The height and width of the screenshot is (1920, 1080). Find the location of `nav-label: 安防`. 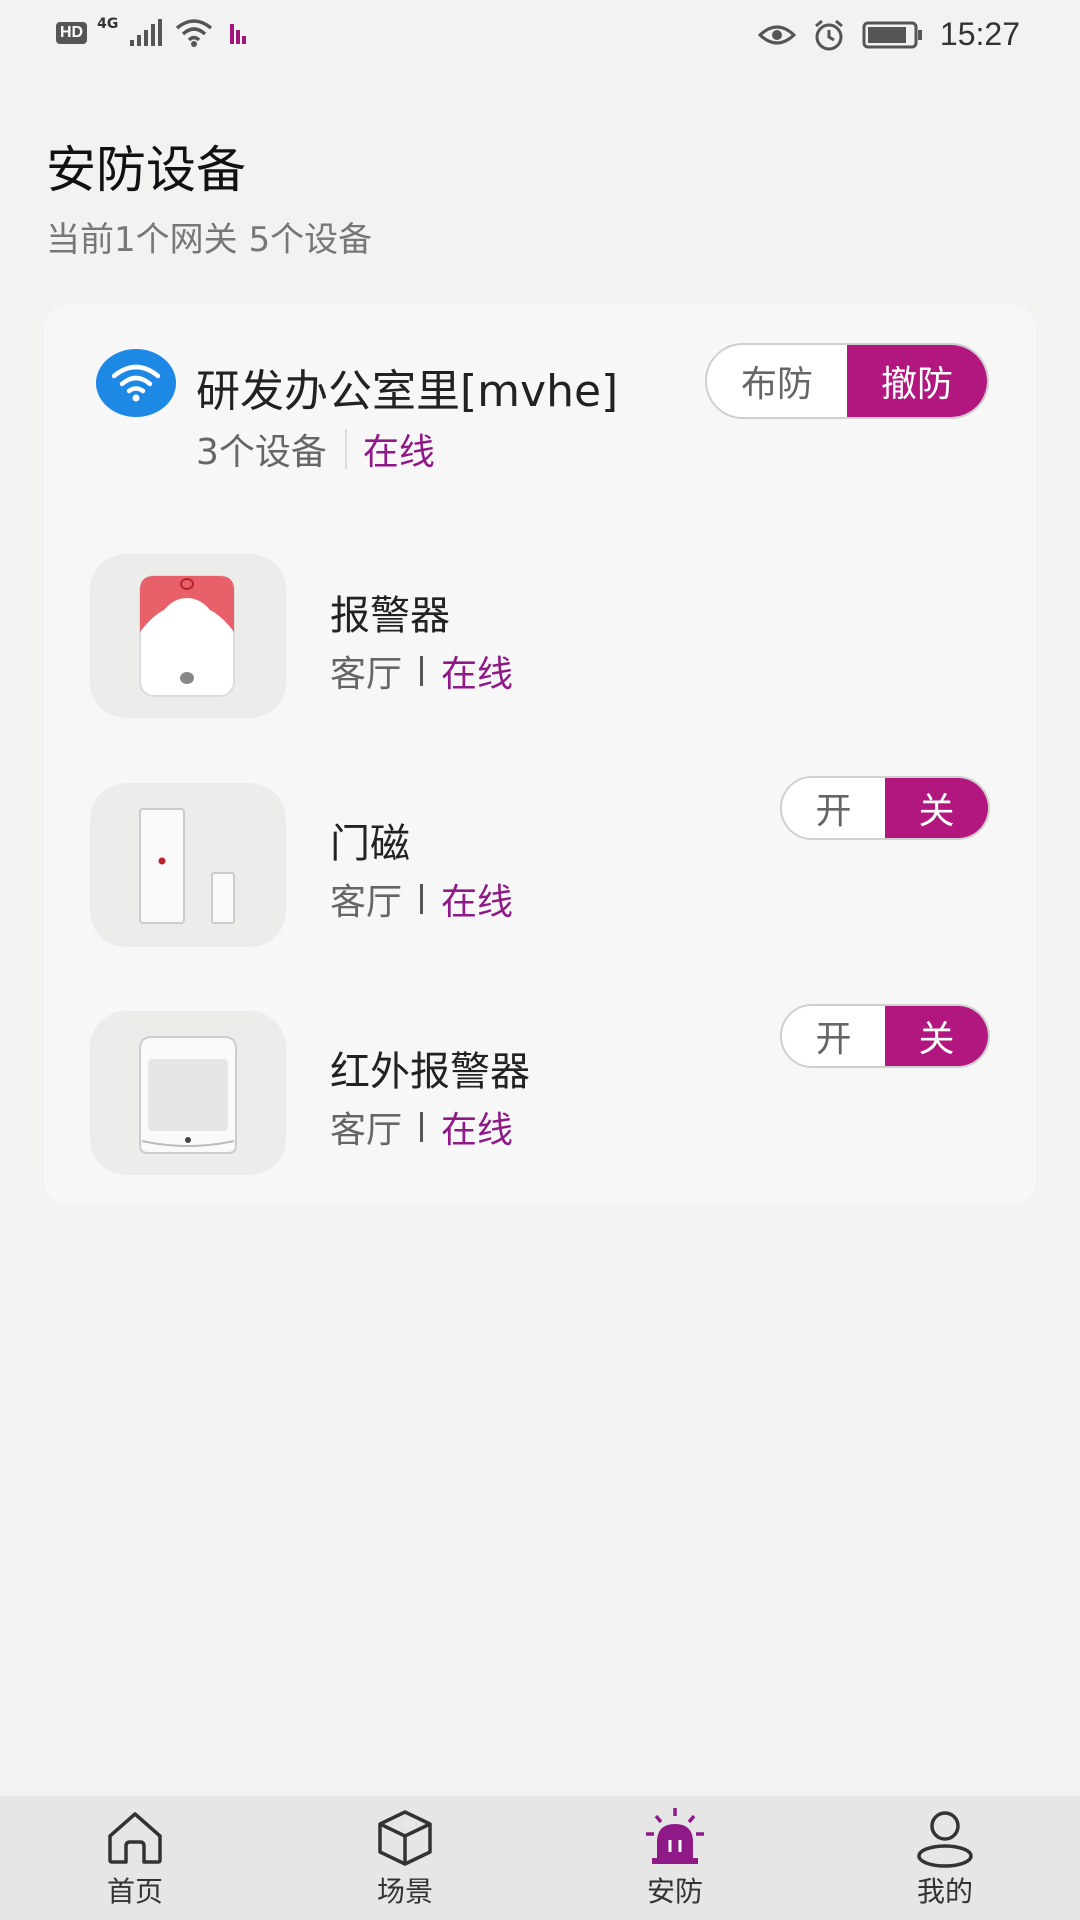

nav-label: 安防 is located at coordinates (674, 1891).